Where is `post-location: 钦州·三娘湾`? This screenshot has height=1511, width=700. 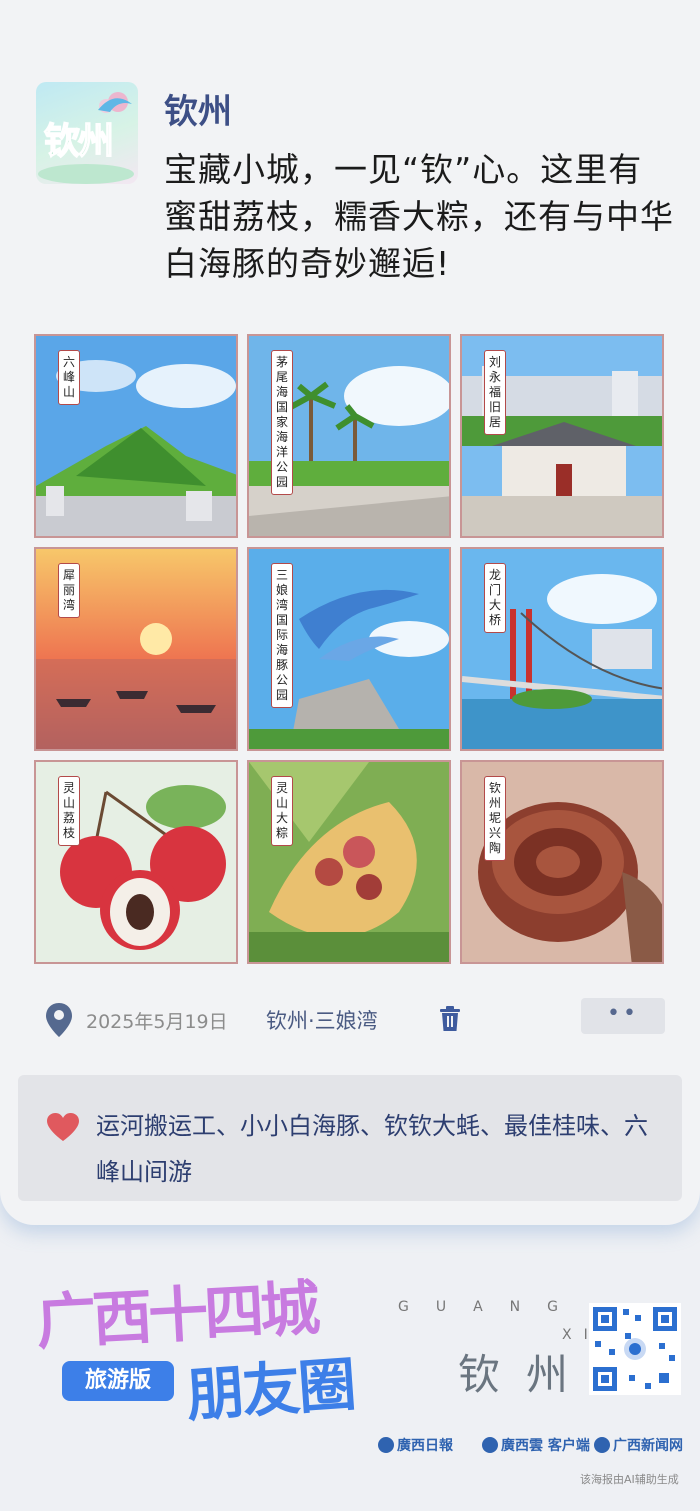
post-location: 钦州·三娘湾 is located at coordinates (322, 1020).